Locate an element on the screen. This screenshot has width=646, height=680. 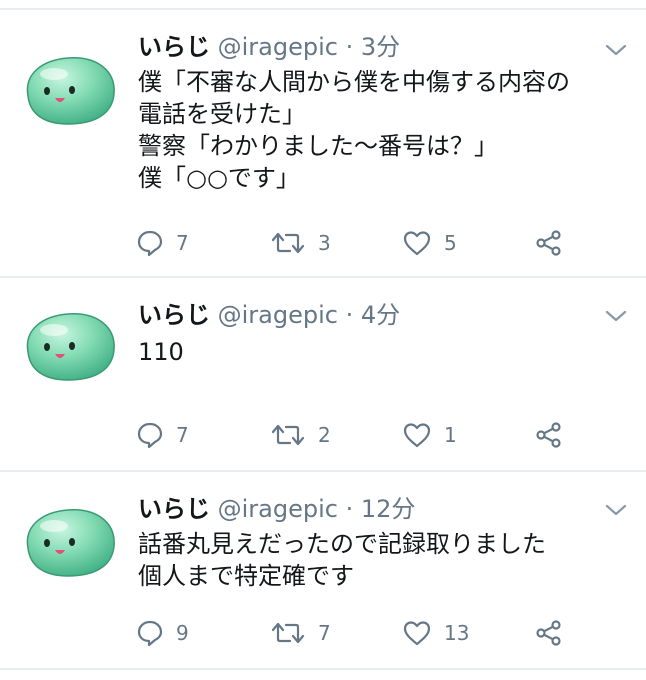
timestamp: 4分 is located at coordinates (380, 315).